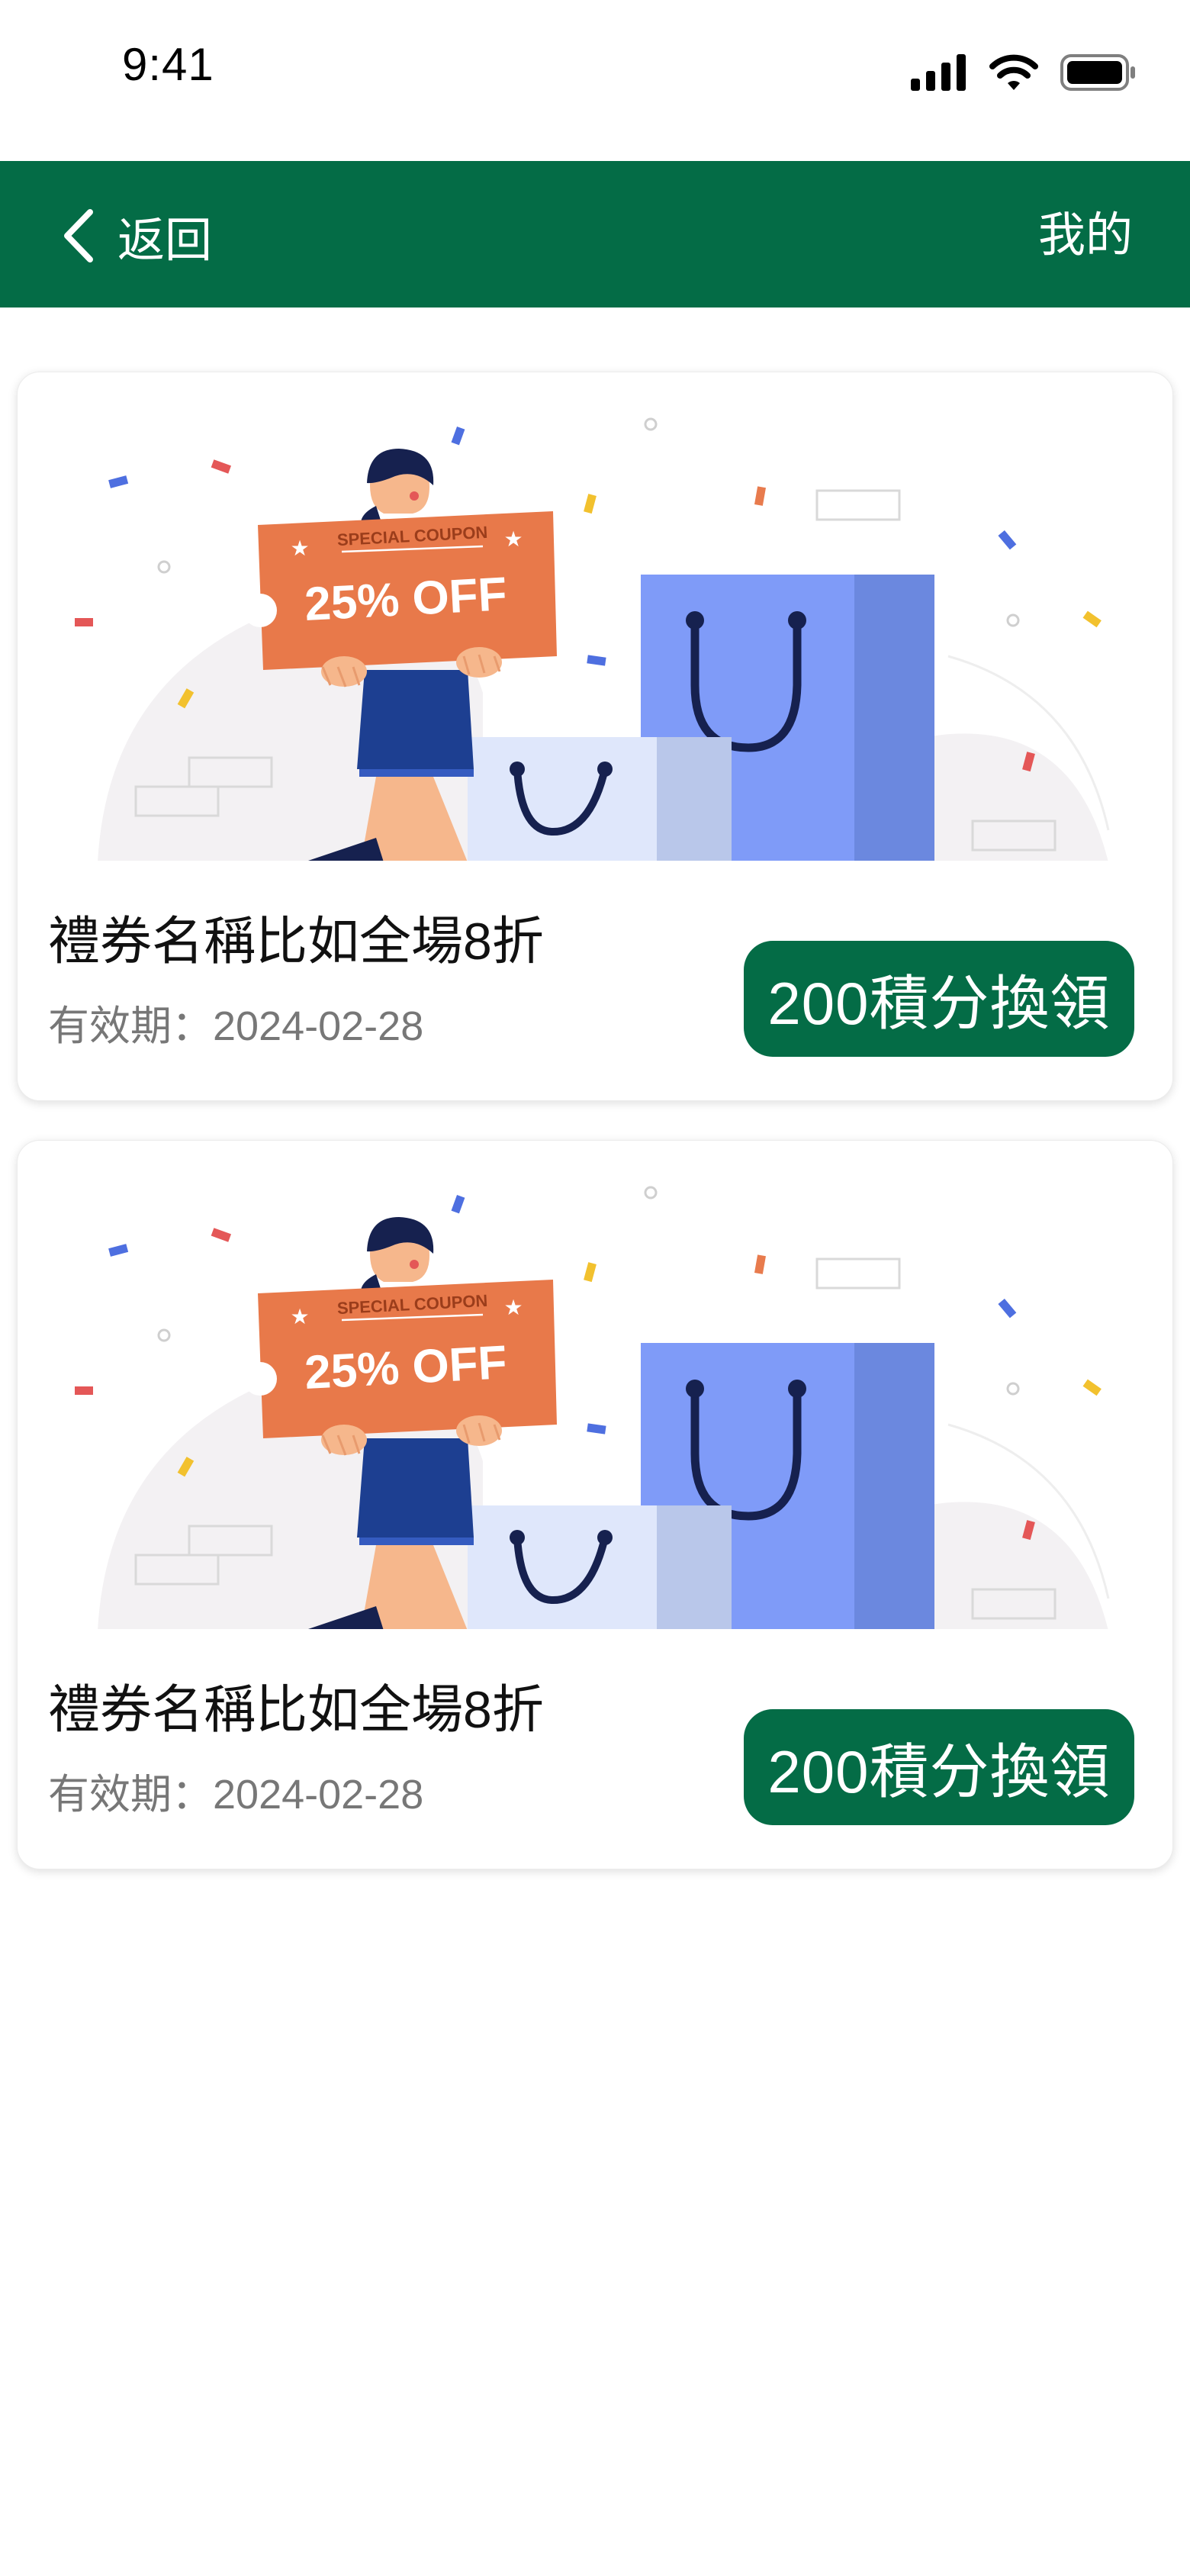 This screenshot has height=2576, width=1190. I want to click on back-button: 返回, so click(136, 235).